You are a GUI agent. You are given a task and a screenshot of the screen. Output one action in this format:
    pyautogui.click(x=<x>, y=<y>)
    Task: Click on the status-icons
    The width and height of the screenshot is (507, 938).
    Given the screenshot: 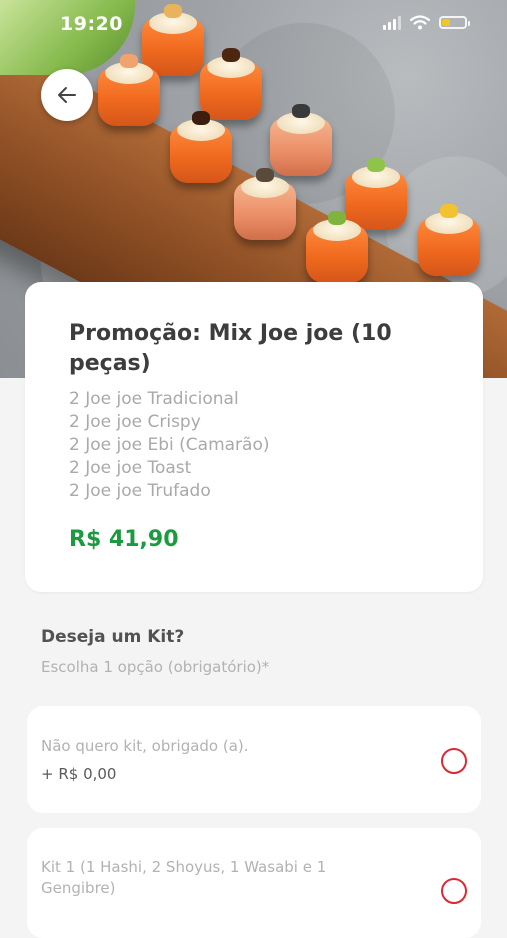 What is the action you would take?
    pyautogui.click(x=426, y=22)
    